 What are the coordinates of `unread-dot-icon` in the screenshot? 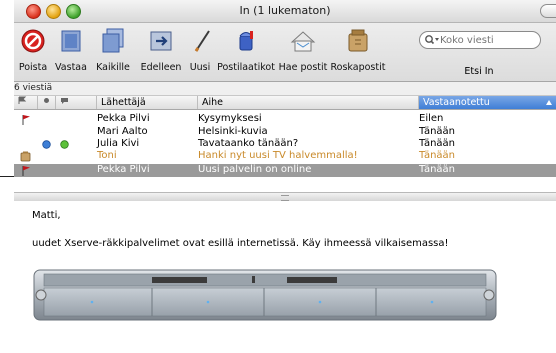 It's located at (46, 144).